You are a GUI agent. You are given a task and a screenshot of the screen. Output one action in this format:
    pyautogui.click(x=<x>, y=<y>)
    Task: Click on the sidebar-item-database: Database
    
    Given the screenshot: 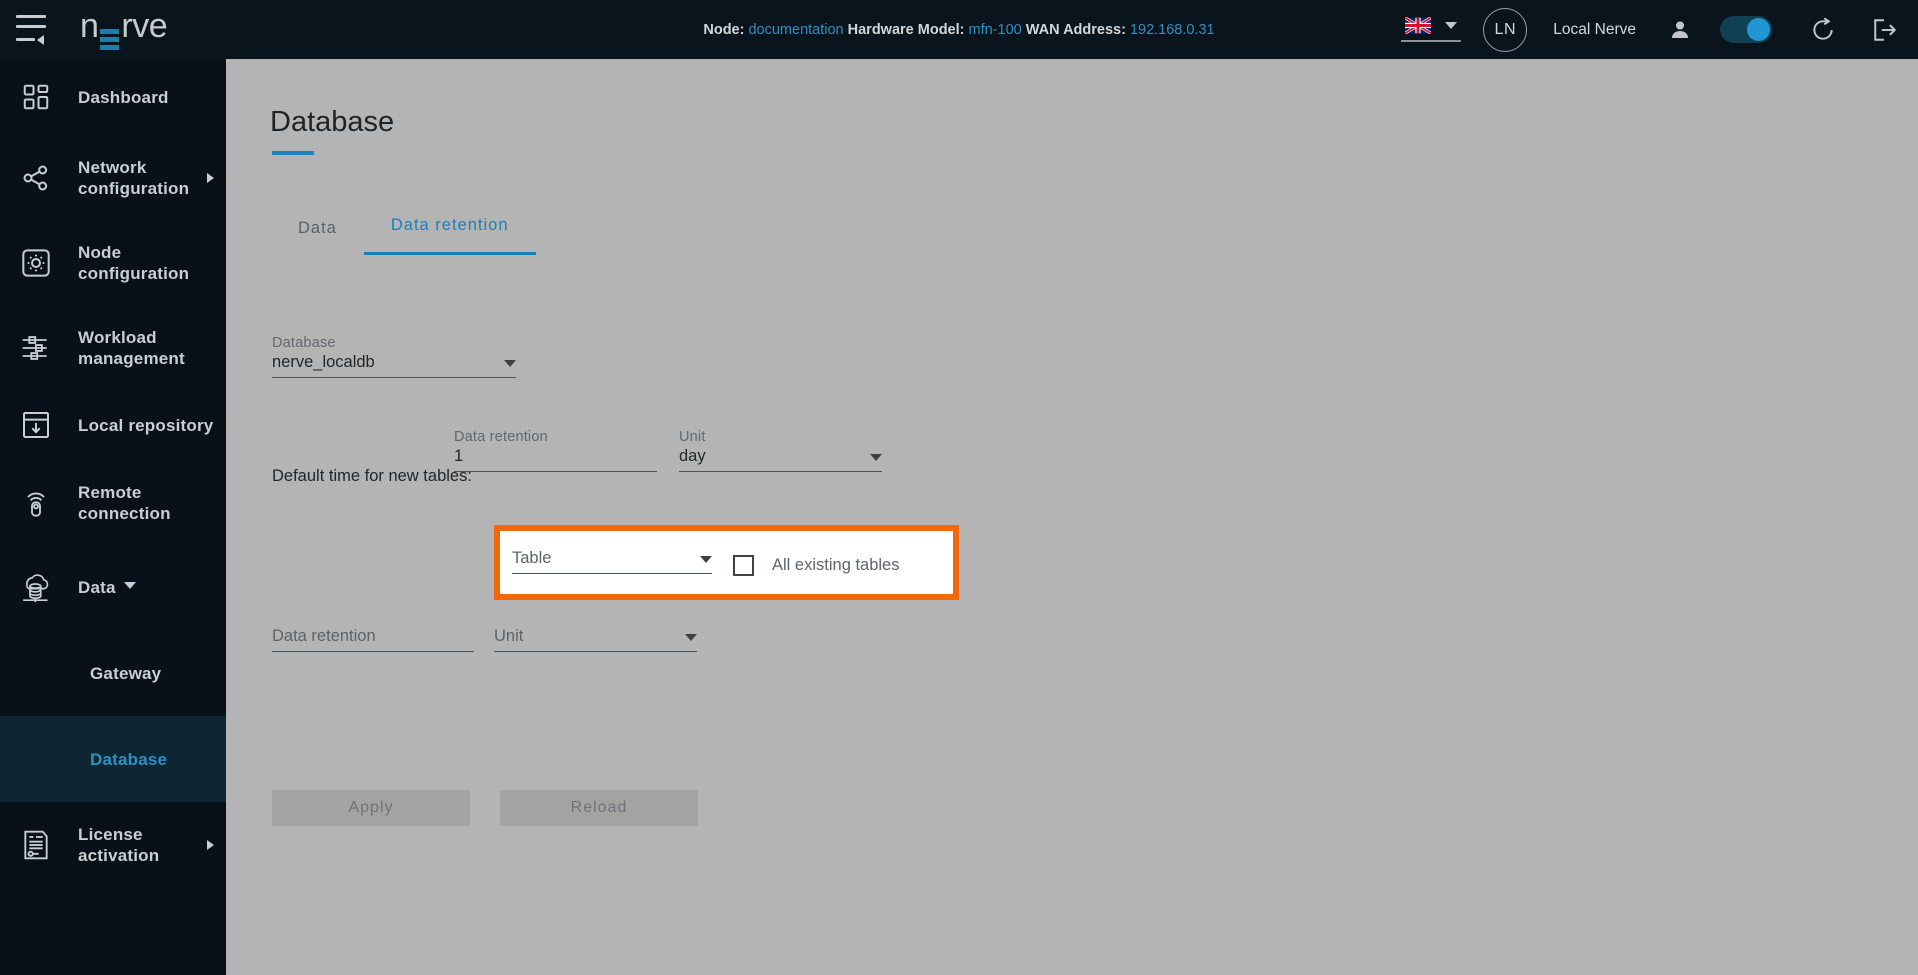 What is the action you would take?
    pyautogui.click(x=113, y=759)
    